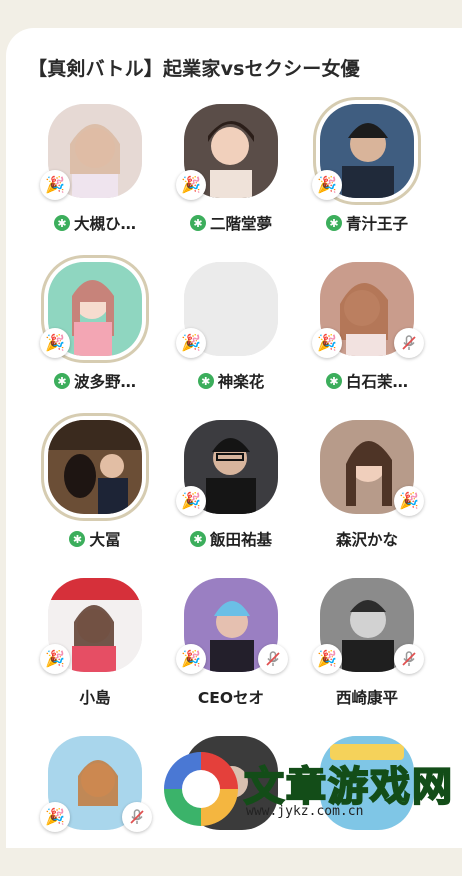 The width and height of the screenshot is (462, 876). What do you see at coordinates (367, 648) in the screenshot?
I see `speaker-tile: 🎉 西崎康平` at bounding box center [367, 648].